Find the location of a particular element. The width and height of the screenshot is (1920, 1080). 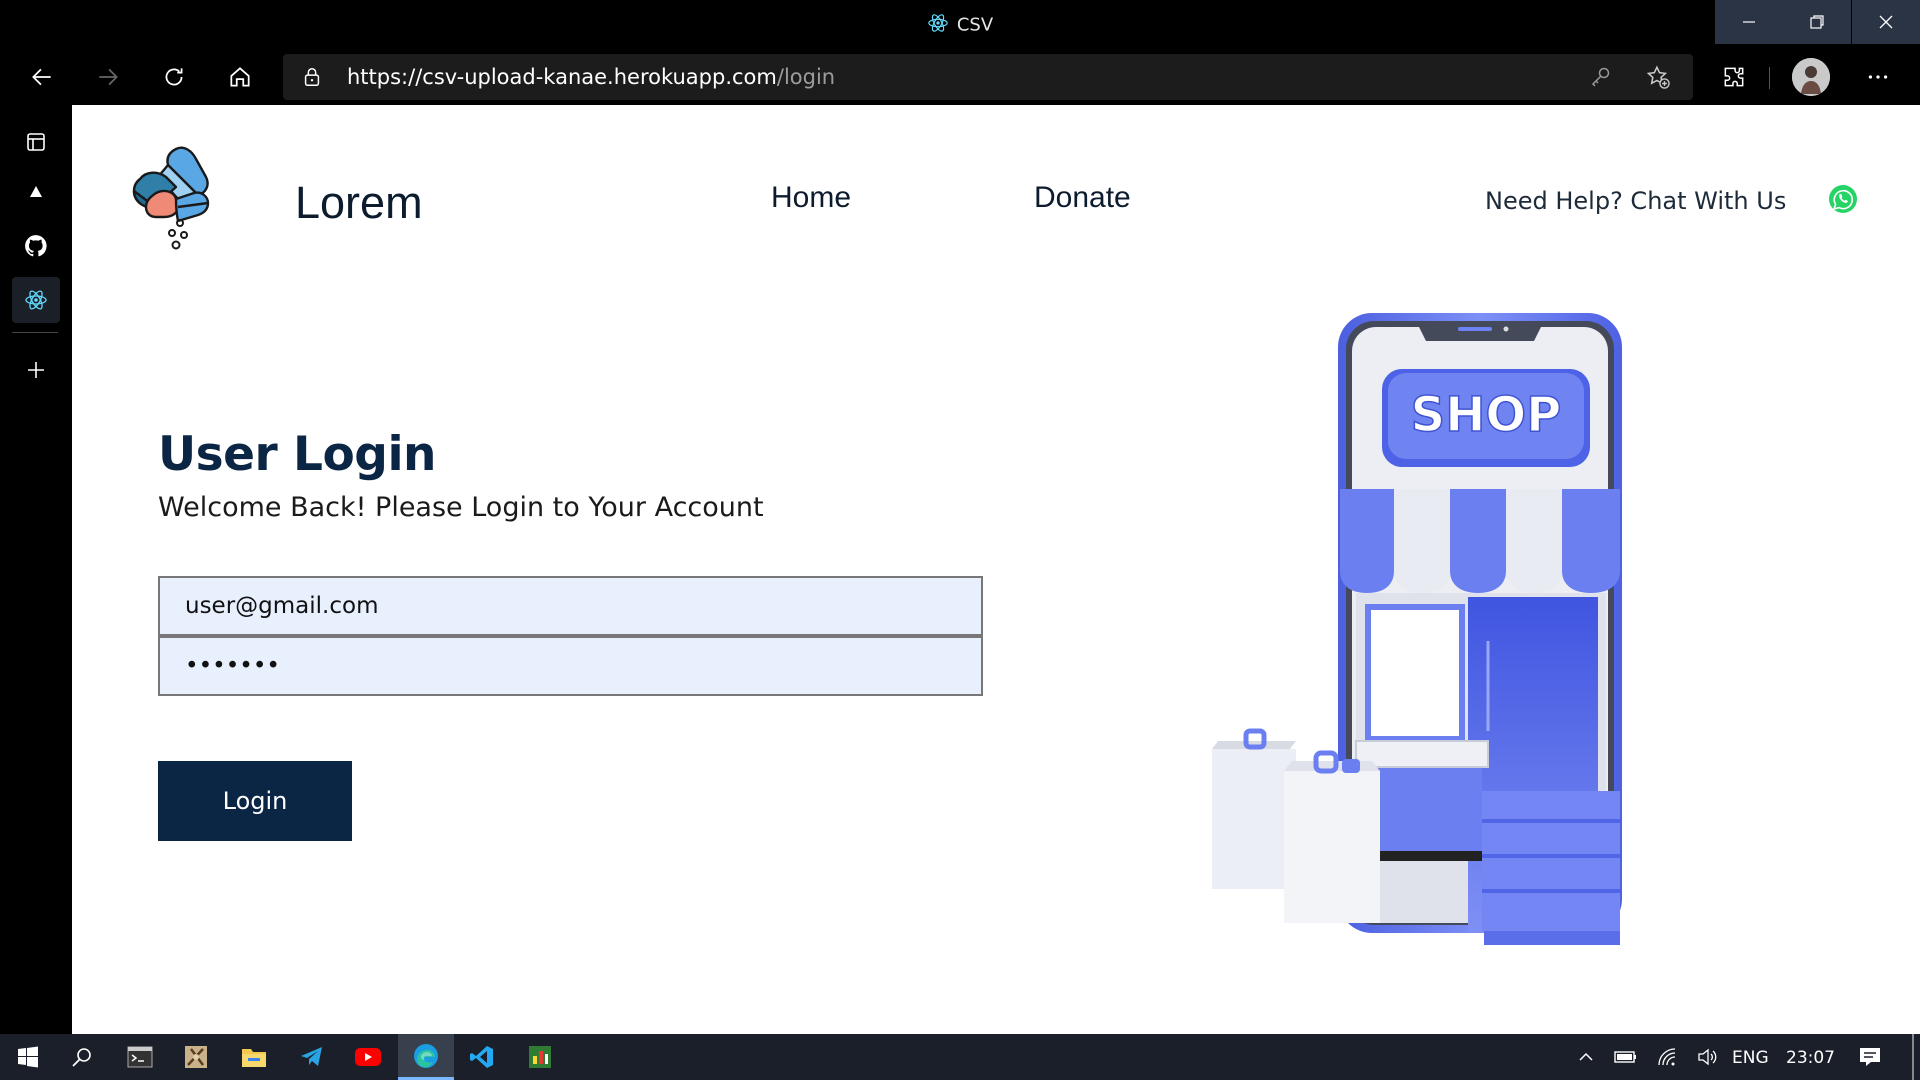

taskbar-edge-active is located at coordinates (426, 1057).